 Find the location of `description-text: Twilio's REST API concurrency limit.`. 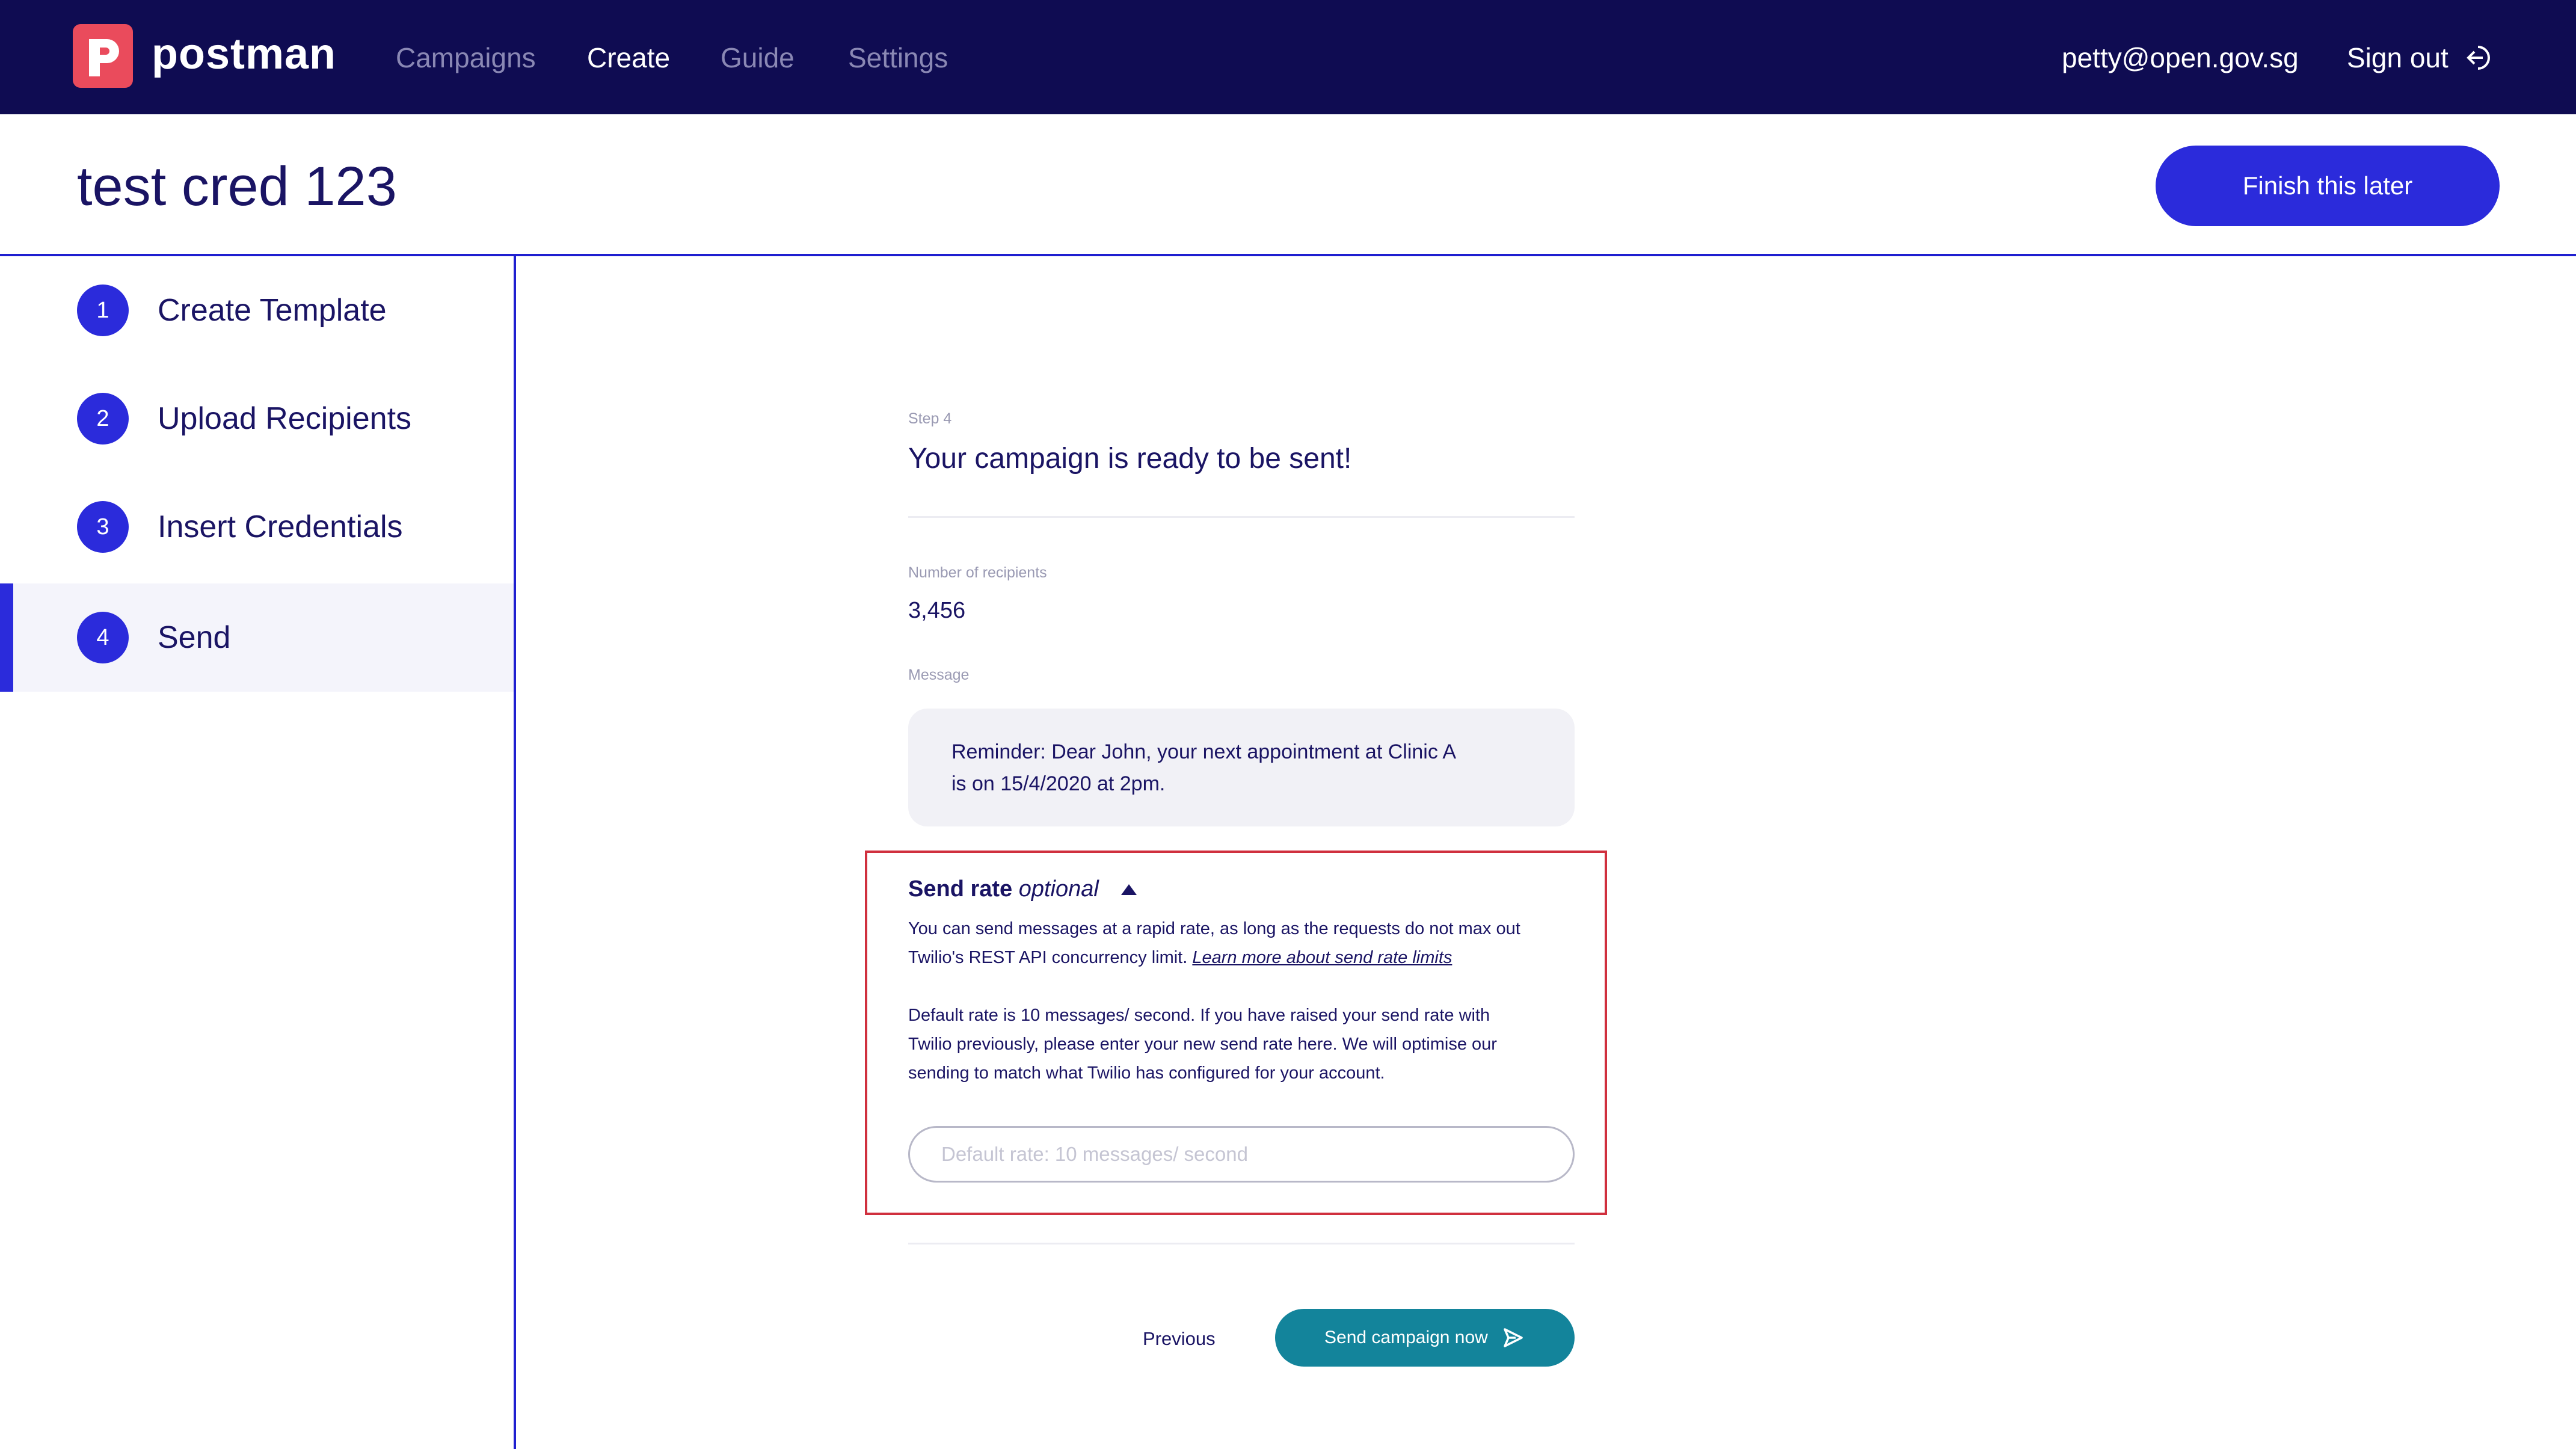

description-text: Twilio's REST API concurrency limit. is located at coordinates (1048, 957).